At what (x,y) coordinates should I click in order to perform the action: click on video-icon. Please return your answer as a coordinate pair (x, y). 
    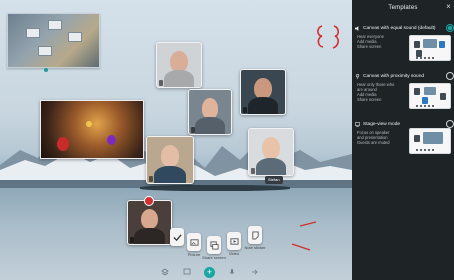
    Looking at the image, I should click on (234, 241).